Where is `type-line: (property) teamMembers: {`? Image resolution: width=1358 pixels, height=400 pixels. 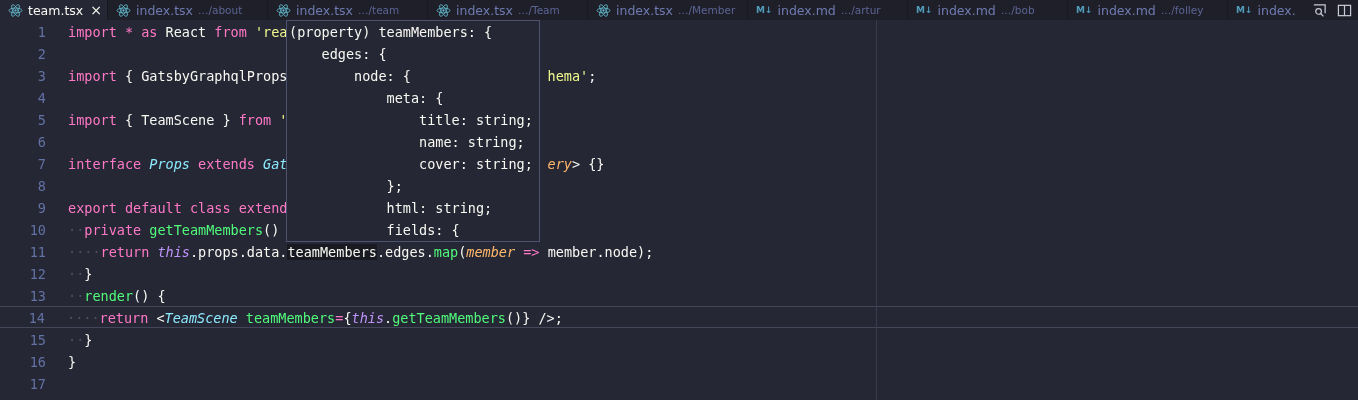 type-line: (property) teamMembers: { is located at coordinates (391, 32).